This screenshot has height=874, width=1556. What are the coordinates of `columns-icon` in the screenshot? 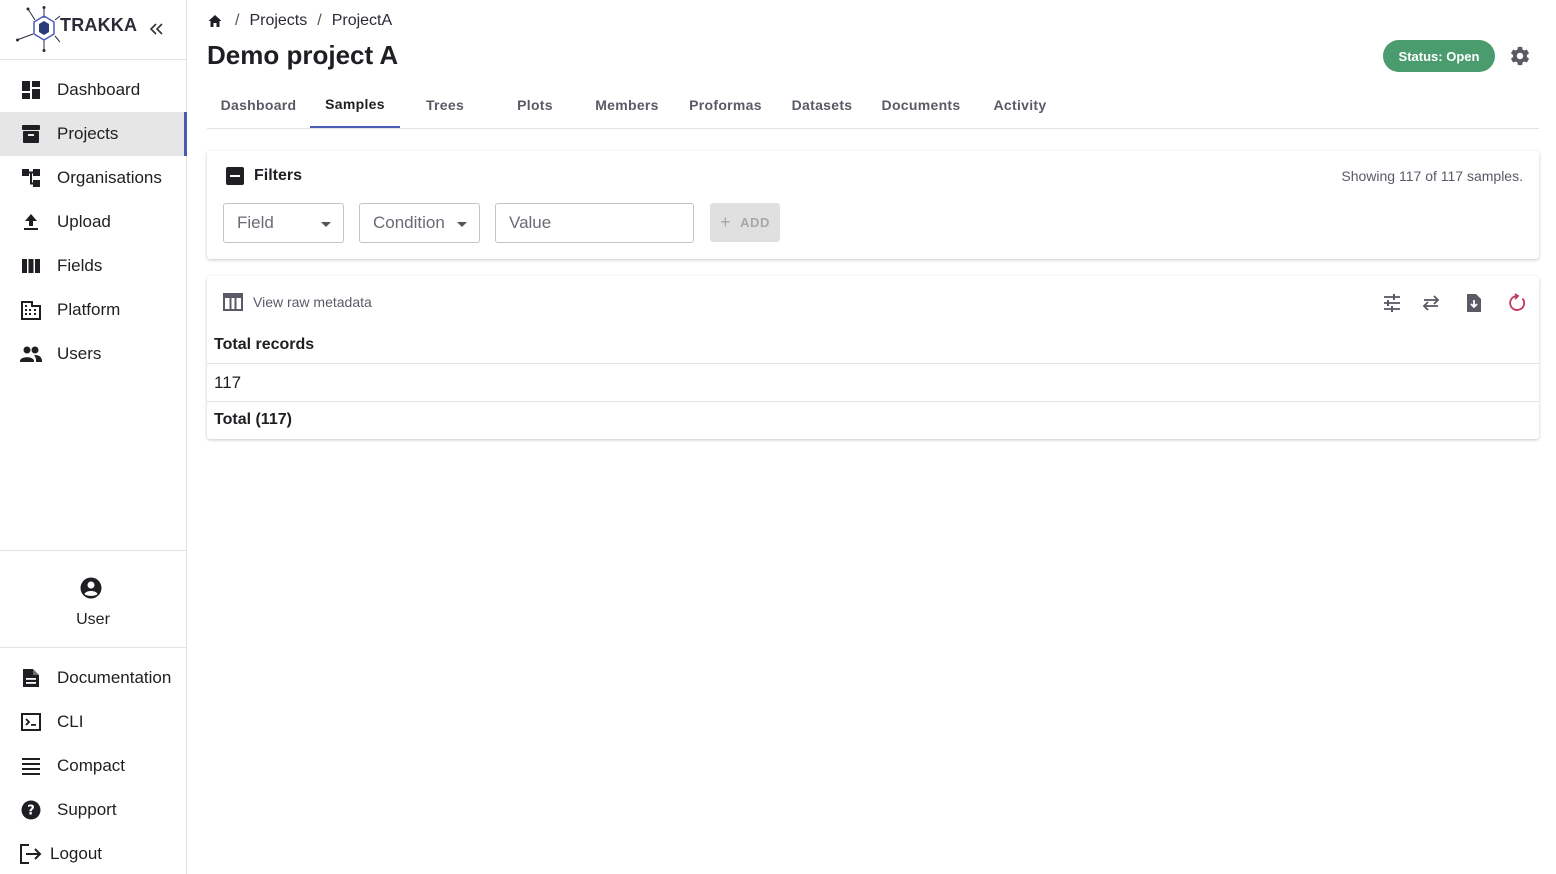 It's located at (31, 266).